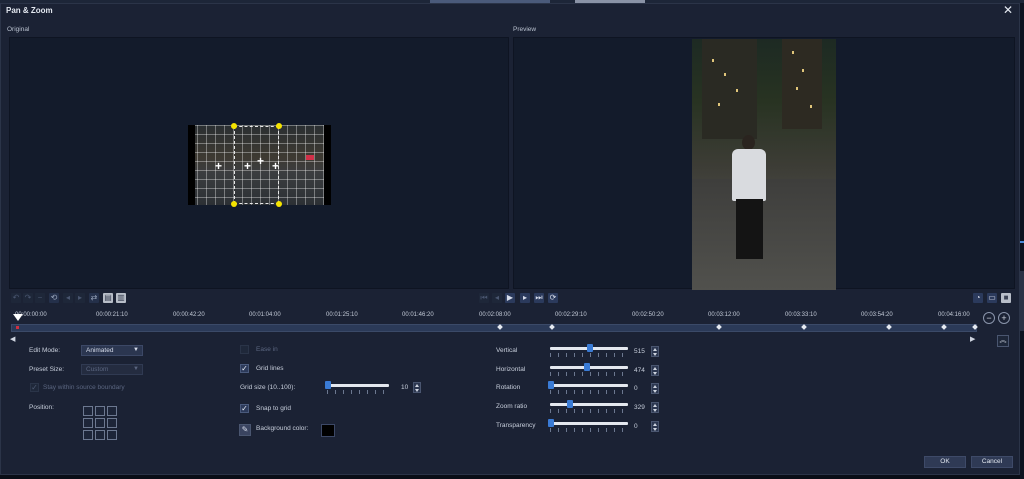 This screenshot has width=1024, height=479. I want to click on repeat-icon: ⟳, so click(553, 298).